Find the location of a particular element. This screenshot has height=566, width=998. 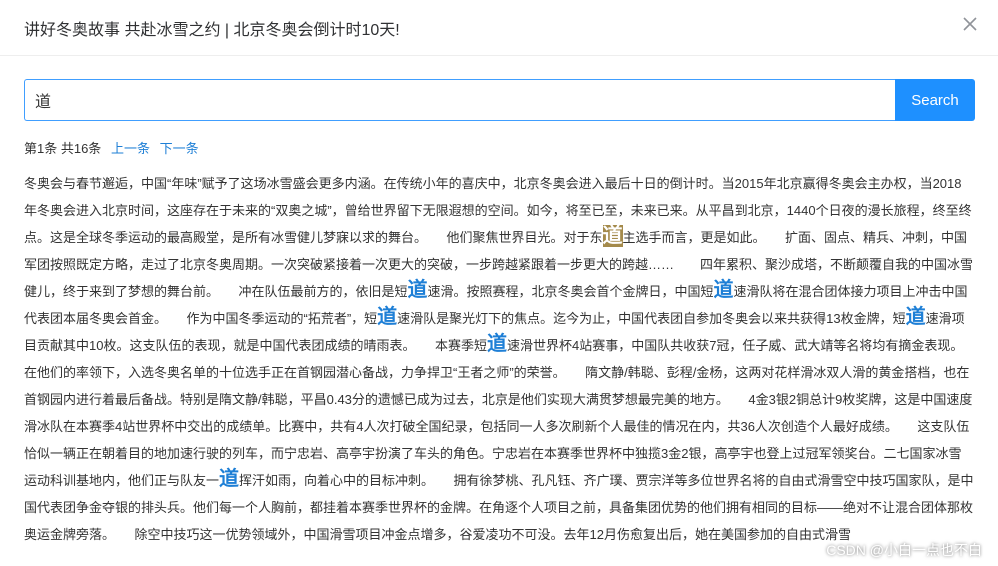

search-button: Search is located at coordinates (935, 100).